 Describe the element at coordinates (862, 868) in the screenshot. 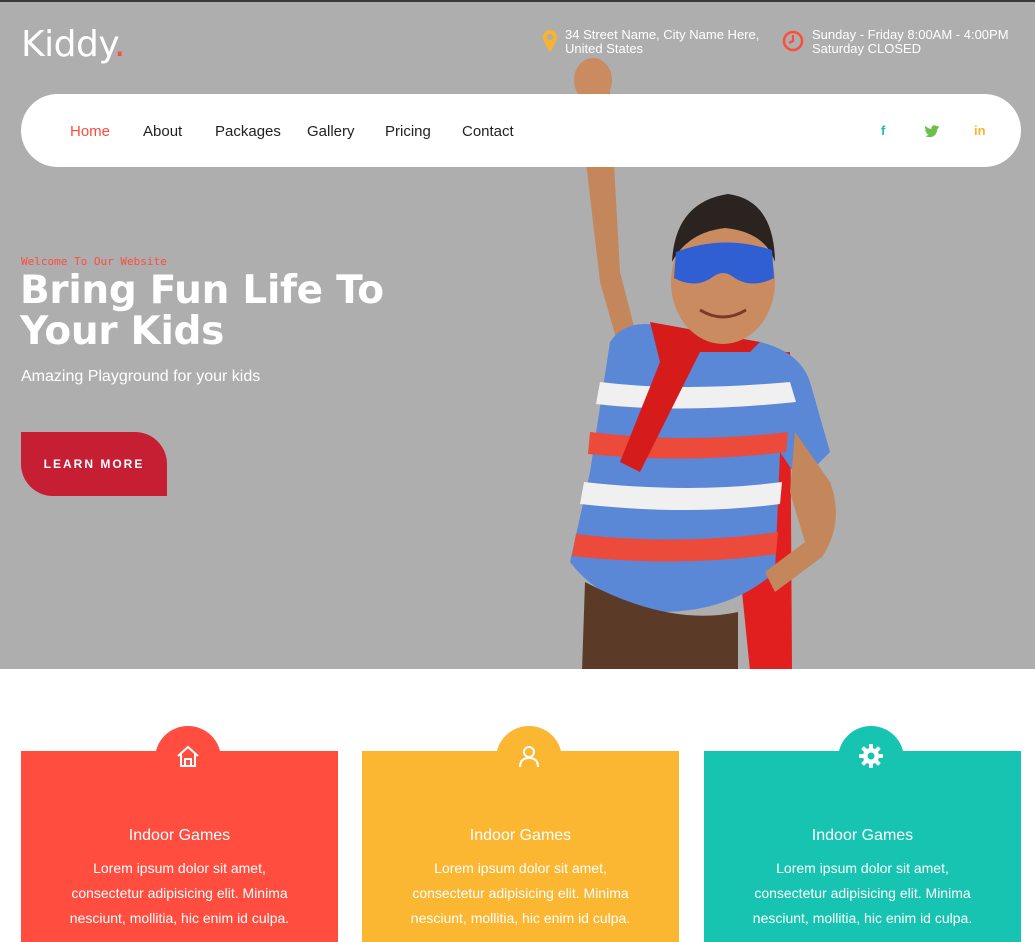

I see `card-3-text-line-1: Lorem ipsum dolor sit amet,` at that location.